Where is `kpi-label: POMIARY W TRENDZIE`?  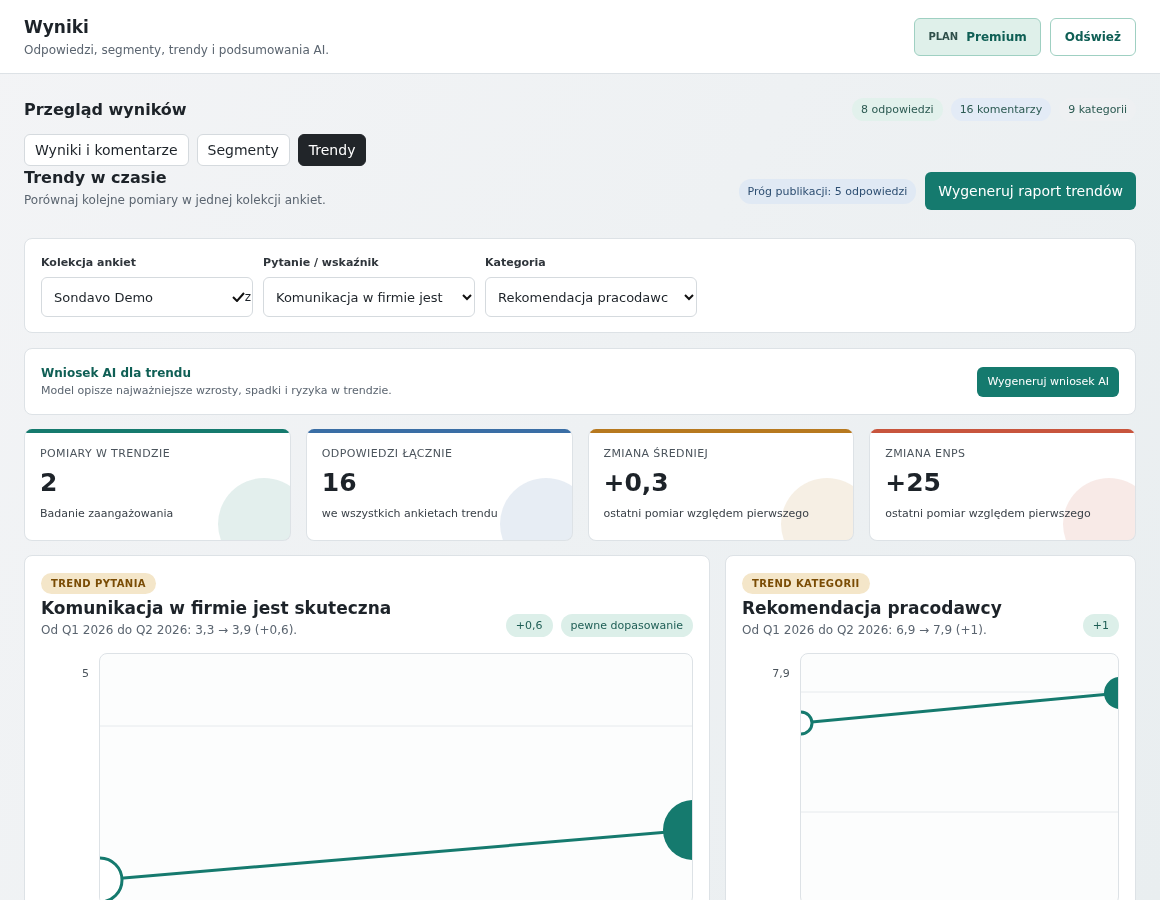
kpi-label: POMIARY W TRENDZIE is located at coordinates (106, 453).